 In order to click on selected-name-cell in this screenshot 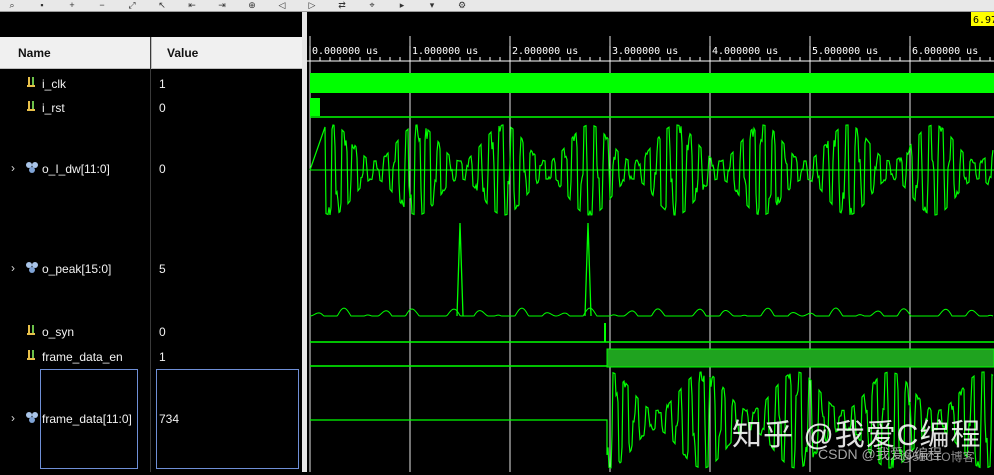, I will do `click(89, 419)`.